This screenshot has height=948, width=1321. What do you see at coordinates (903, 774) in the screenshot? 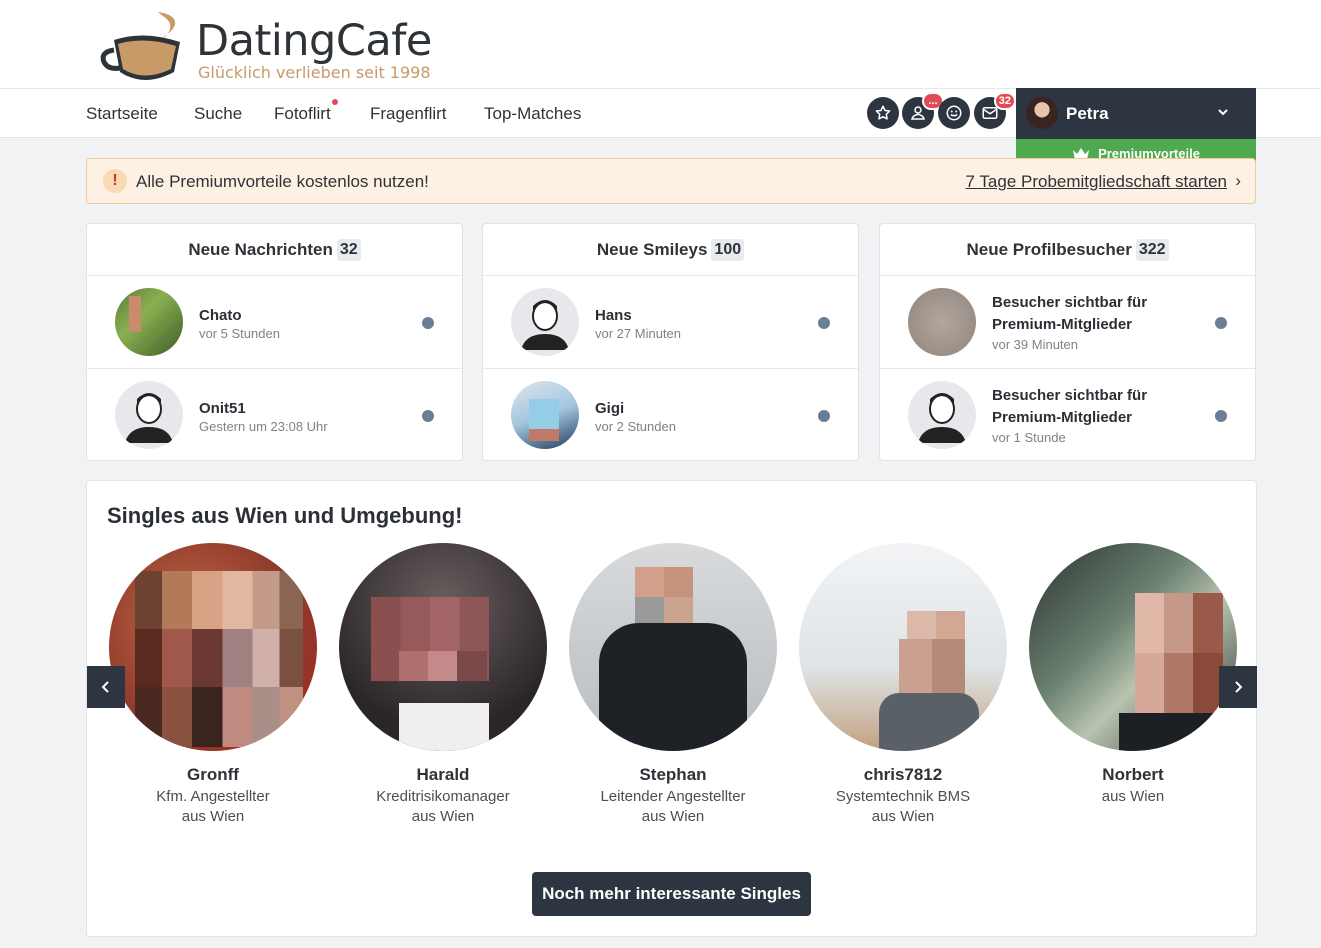
I see `single-name: chris7812` at bounding box center [903, 774].